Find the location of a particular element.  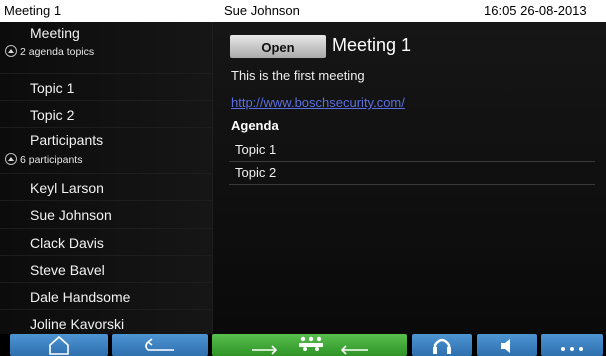

bottom-toolbar is located at coordinates (303, 345).